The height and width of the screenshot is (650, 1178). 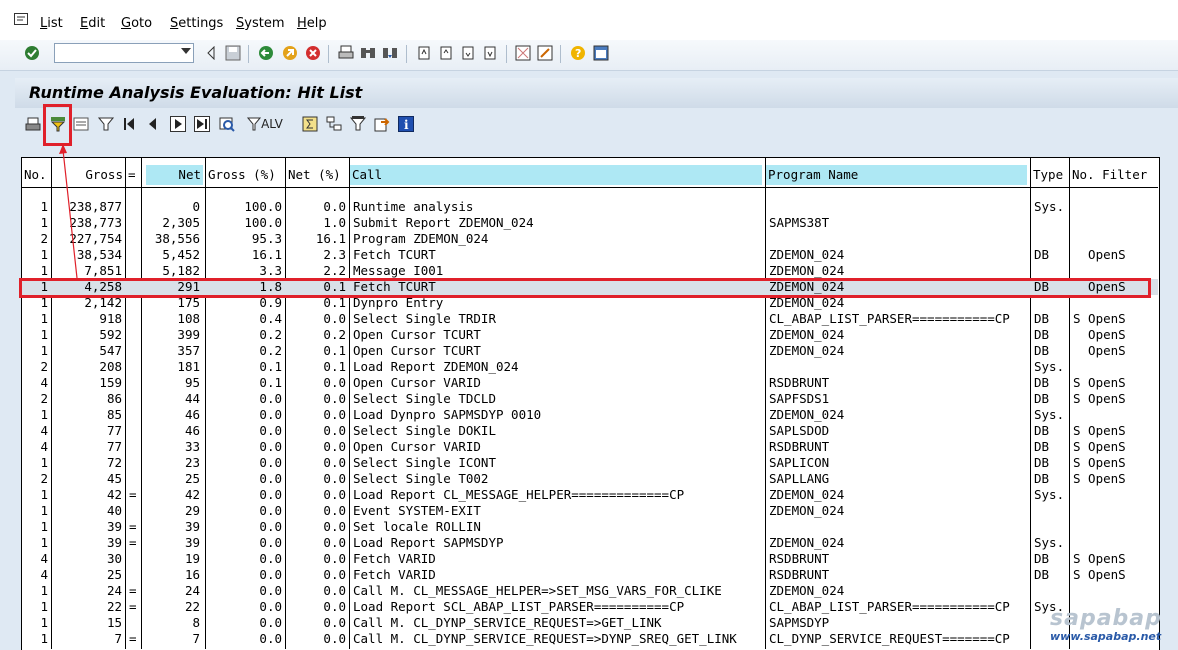 What do you see at coordinates (317, 175) in the screenshot?
I see `col-header-net-pct: Net (%)` at bounding box center [317, 175].